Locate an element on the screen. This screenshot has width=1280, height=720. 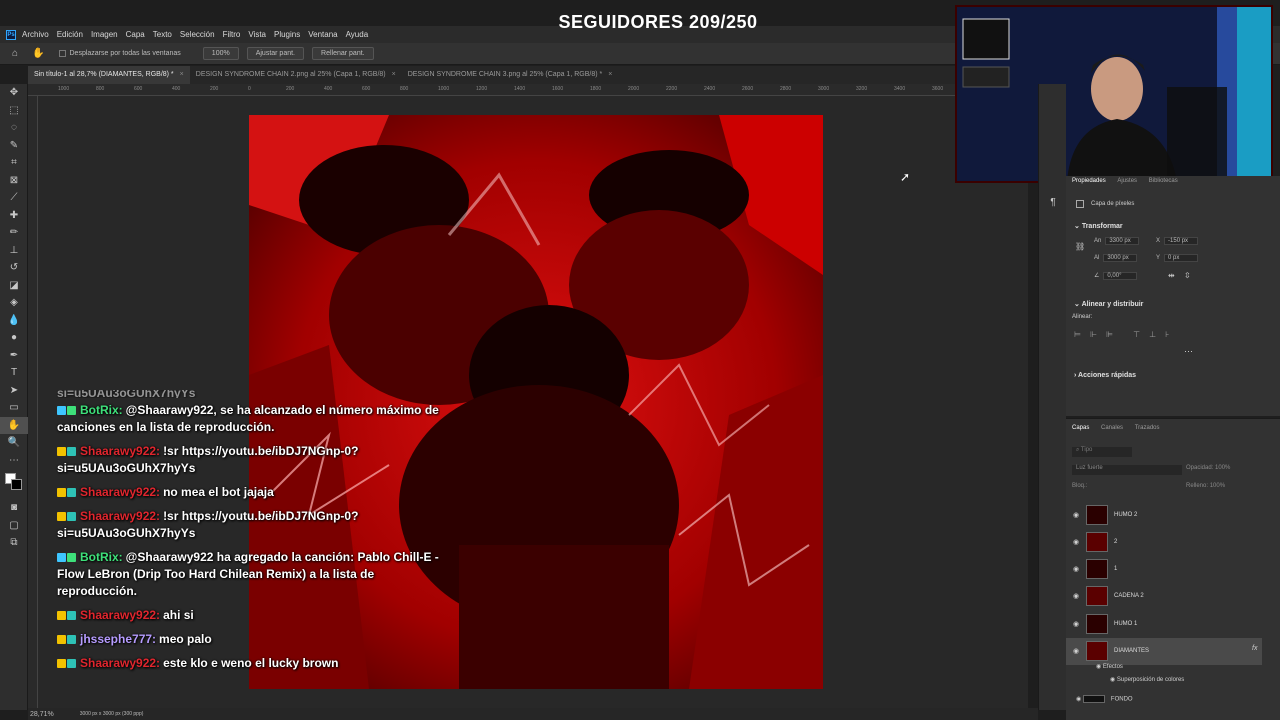
crop-tool-icon: ⌗ is located at coordinates (14, 163).